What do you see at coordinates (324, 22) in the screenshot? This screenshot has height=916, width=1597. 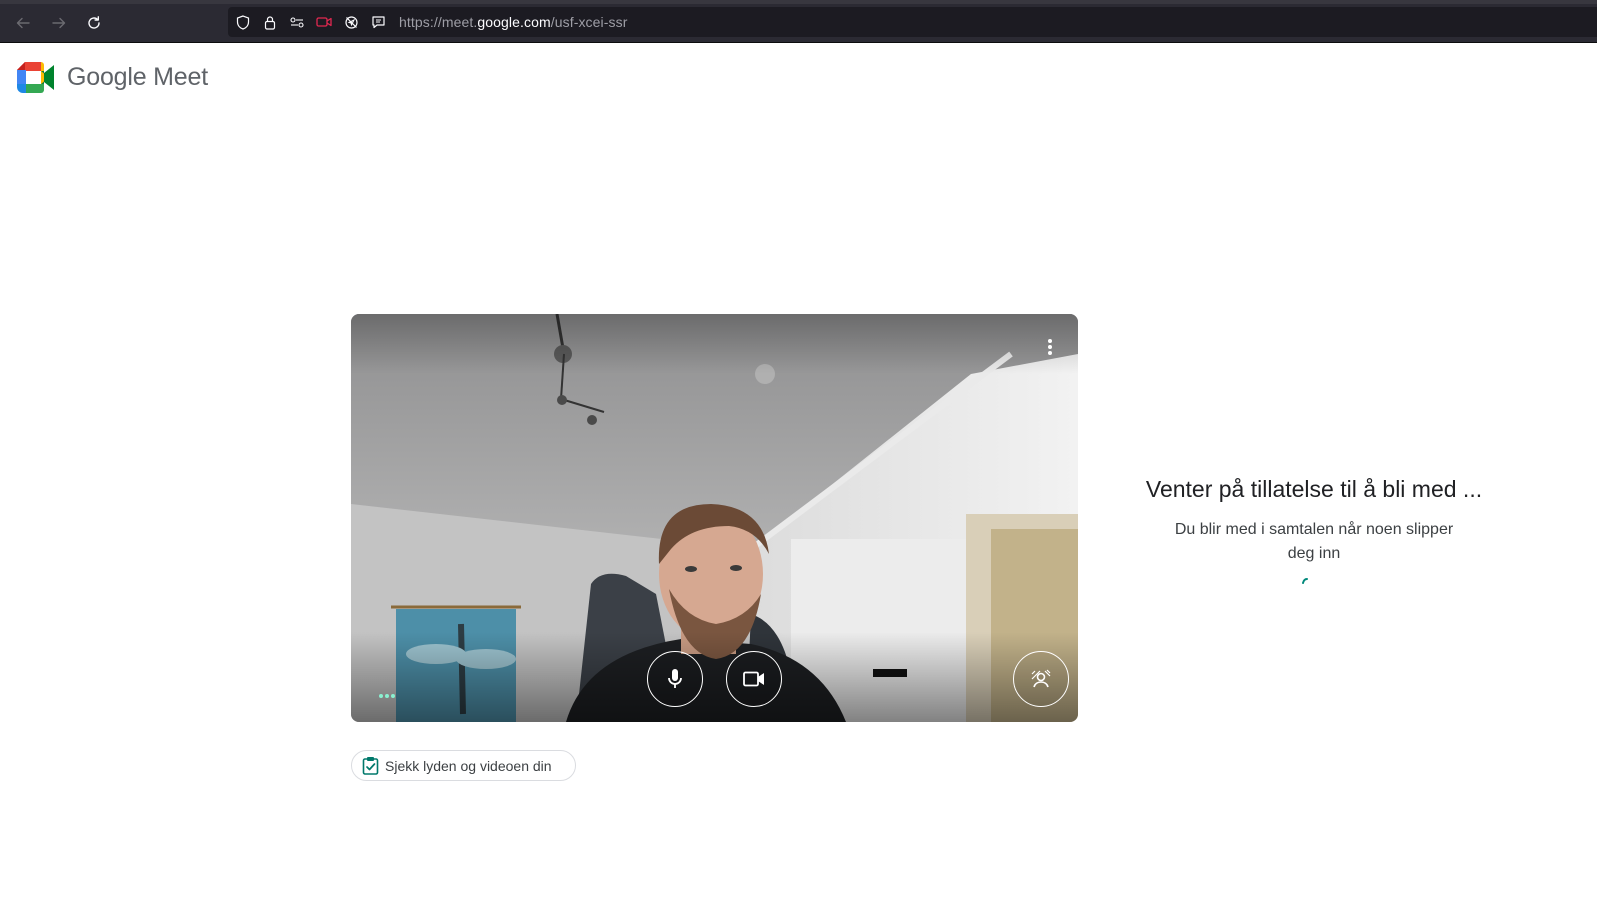 I see `camera-active-icon` at bounding box center [324, 22].